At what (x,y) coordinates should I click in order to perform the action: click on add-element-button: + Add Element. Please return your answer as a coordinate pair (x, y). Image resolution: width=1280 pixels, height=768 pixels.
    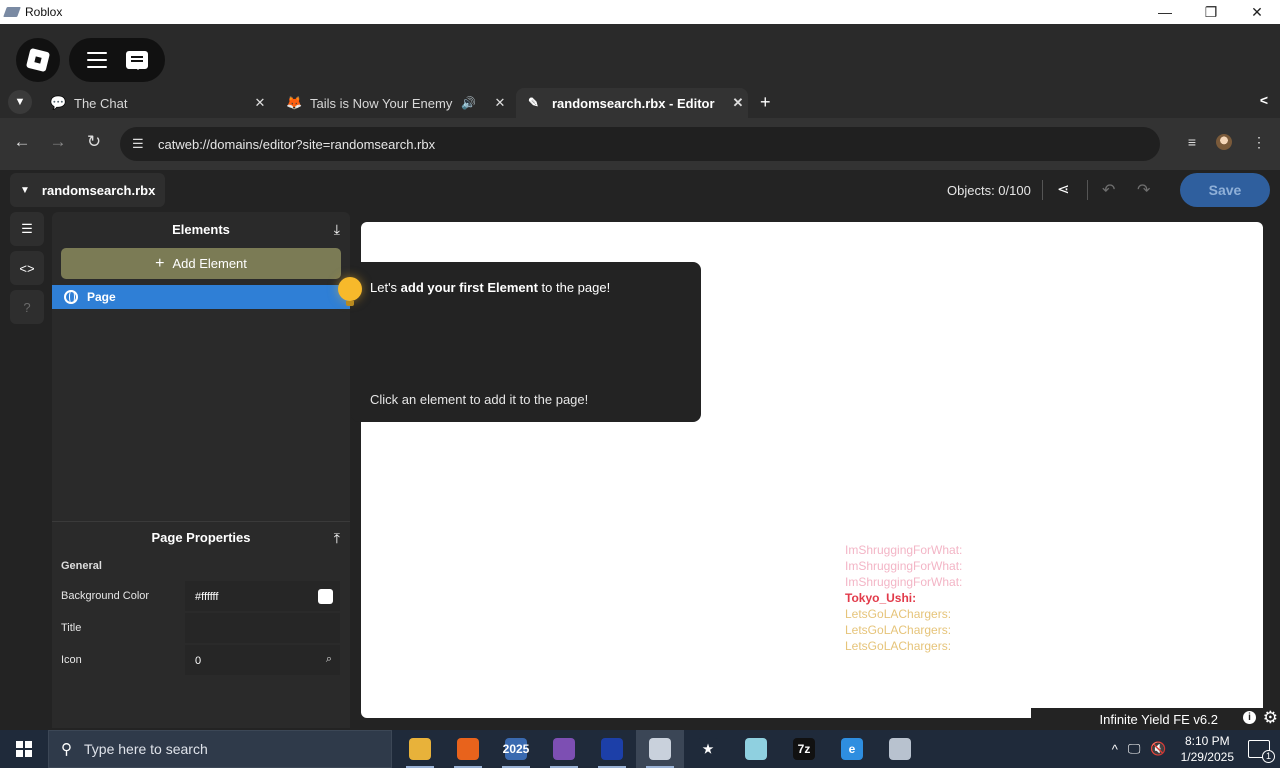
    Looking at the image, I should click on (201, 263).